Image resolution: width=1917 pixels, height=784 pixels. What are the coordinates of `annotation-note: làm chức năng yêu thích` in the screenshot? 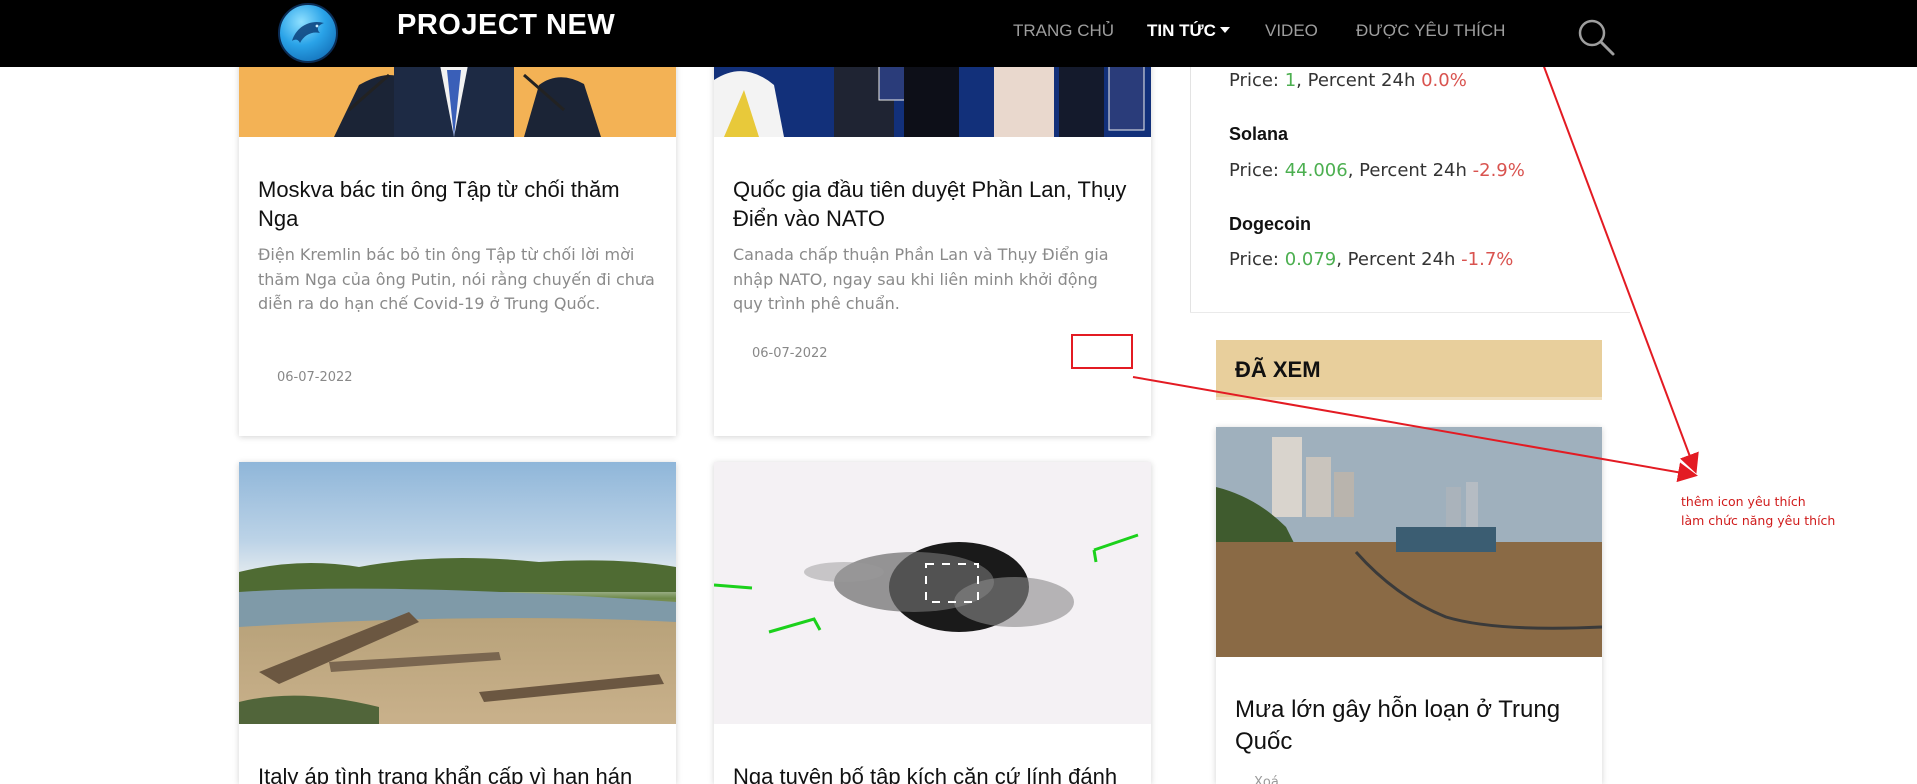 It's located at (1758, 520).